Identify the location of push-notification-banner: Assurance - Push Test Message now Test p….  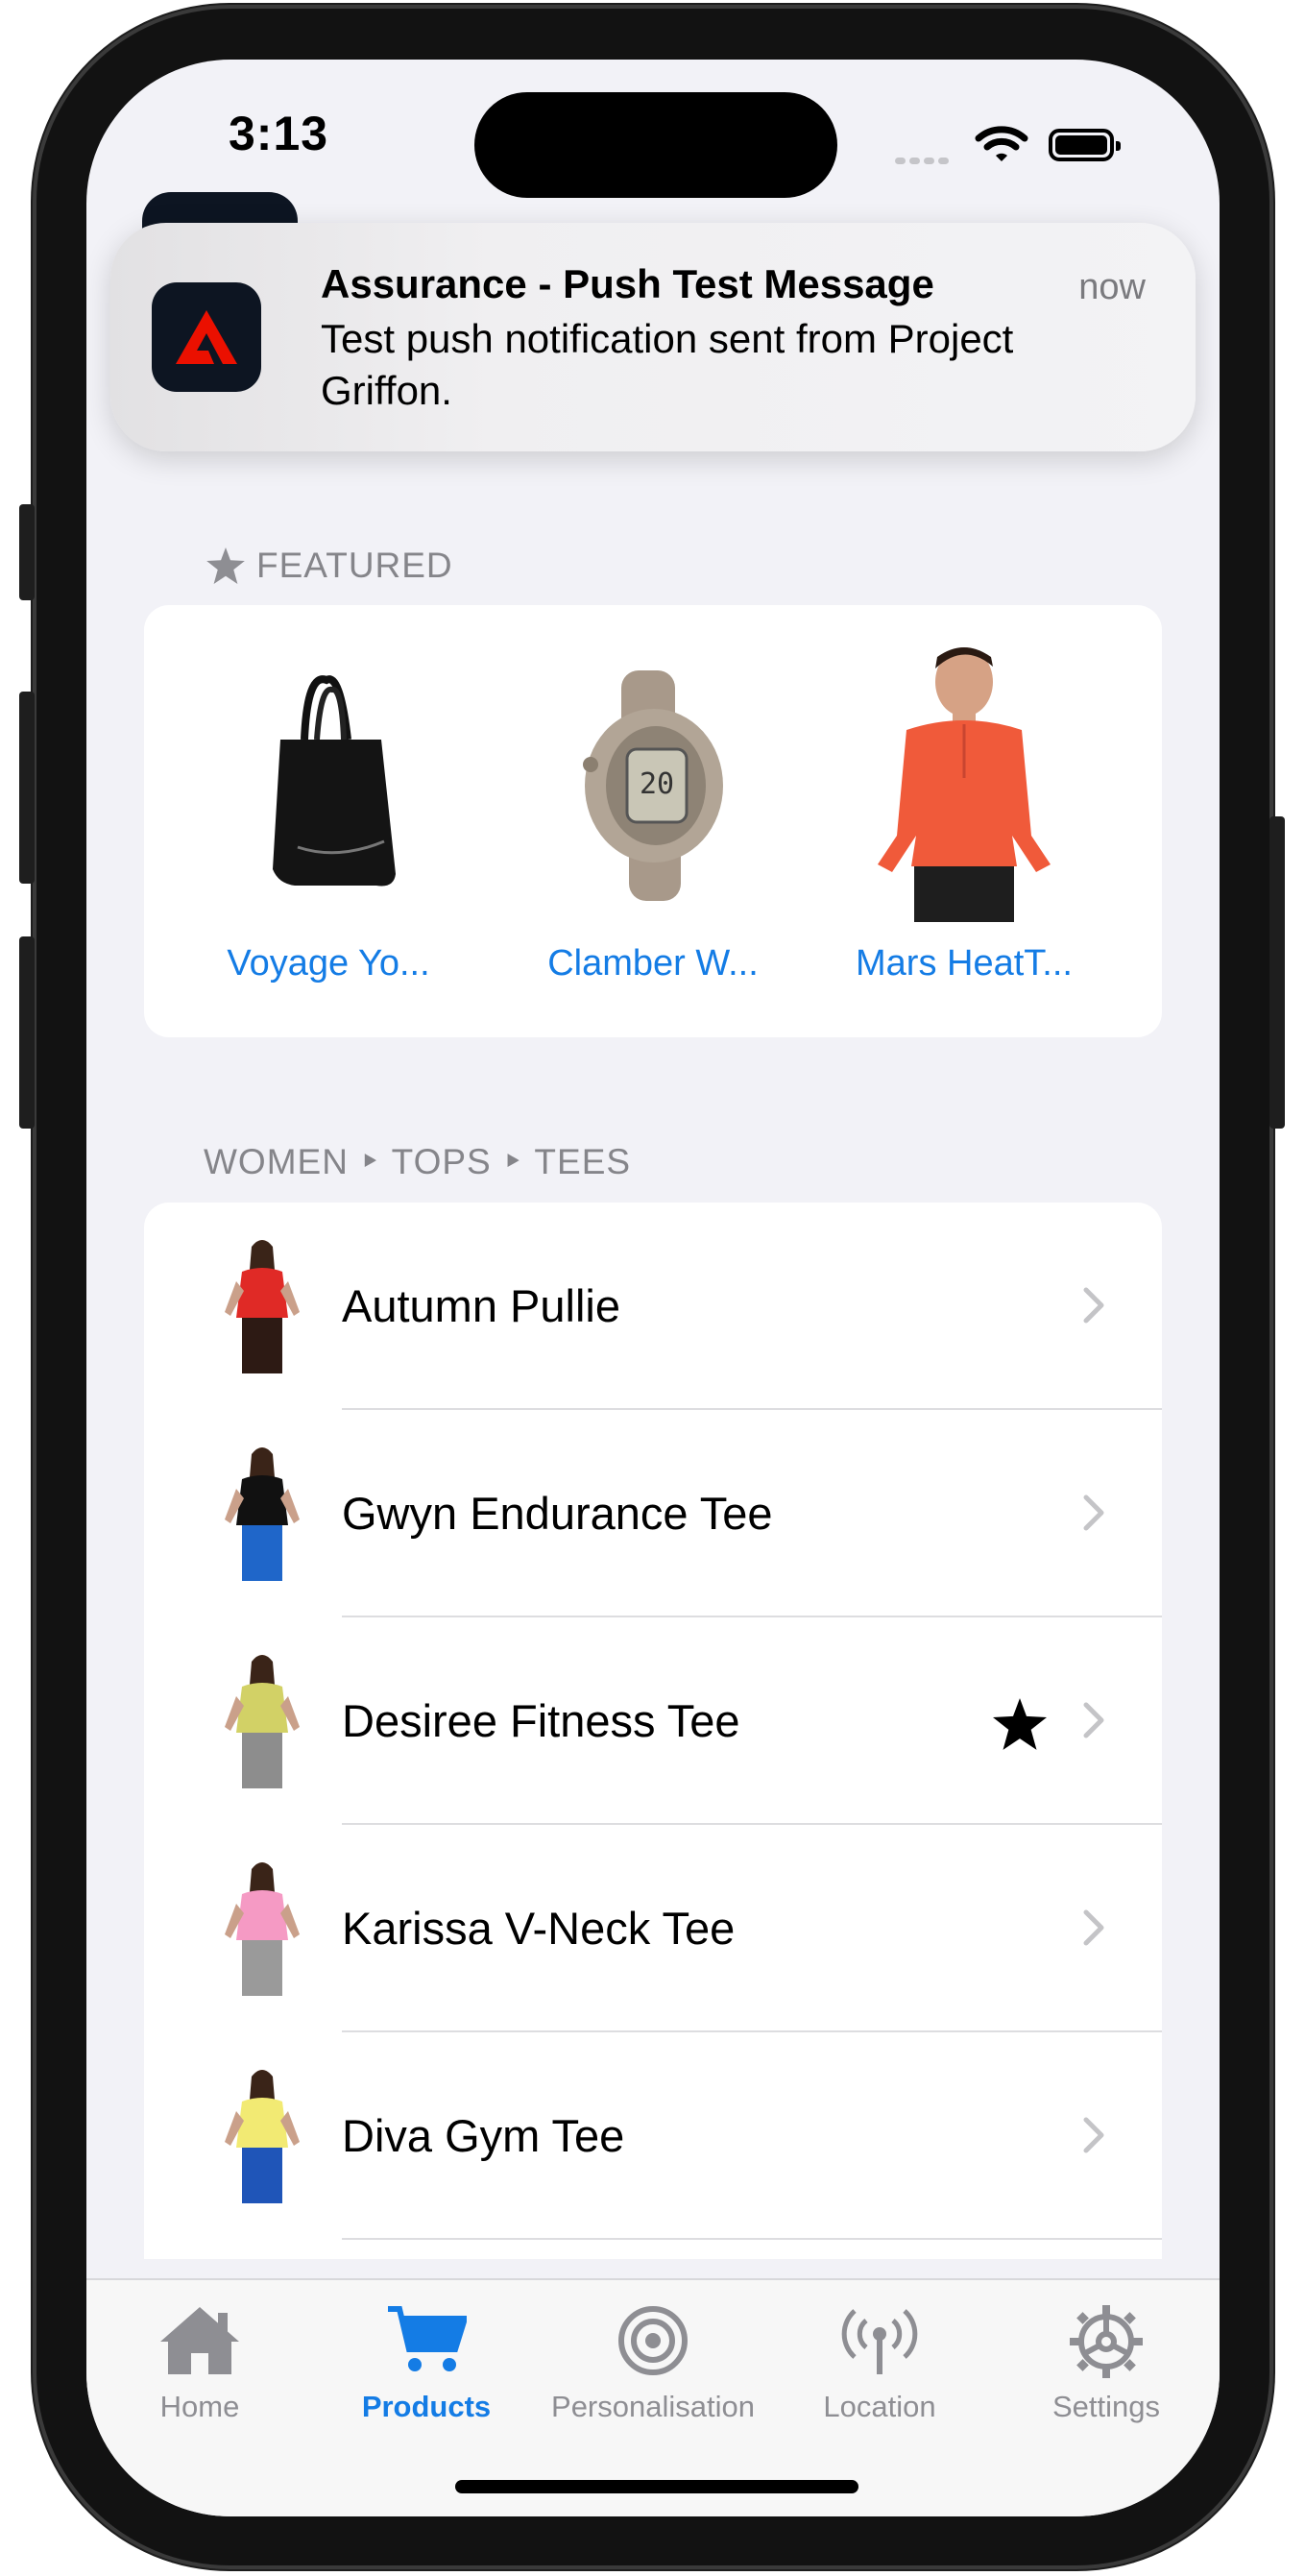
(653, 337).